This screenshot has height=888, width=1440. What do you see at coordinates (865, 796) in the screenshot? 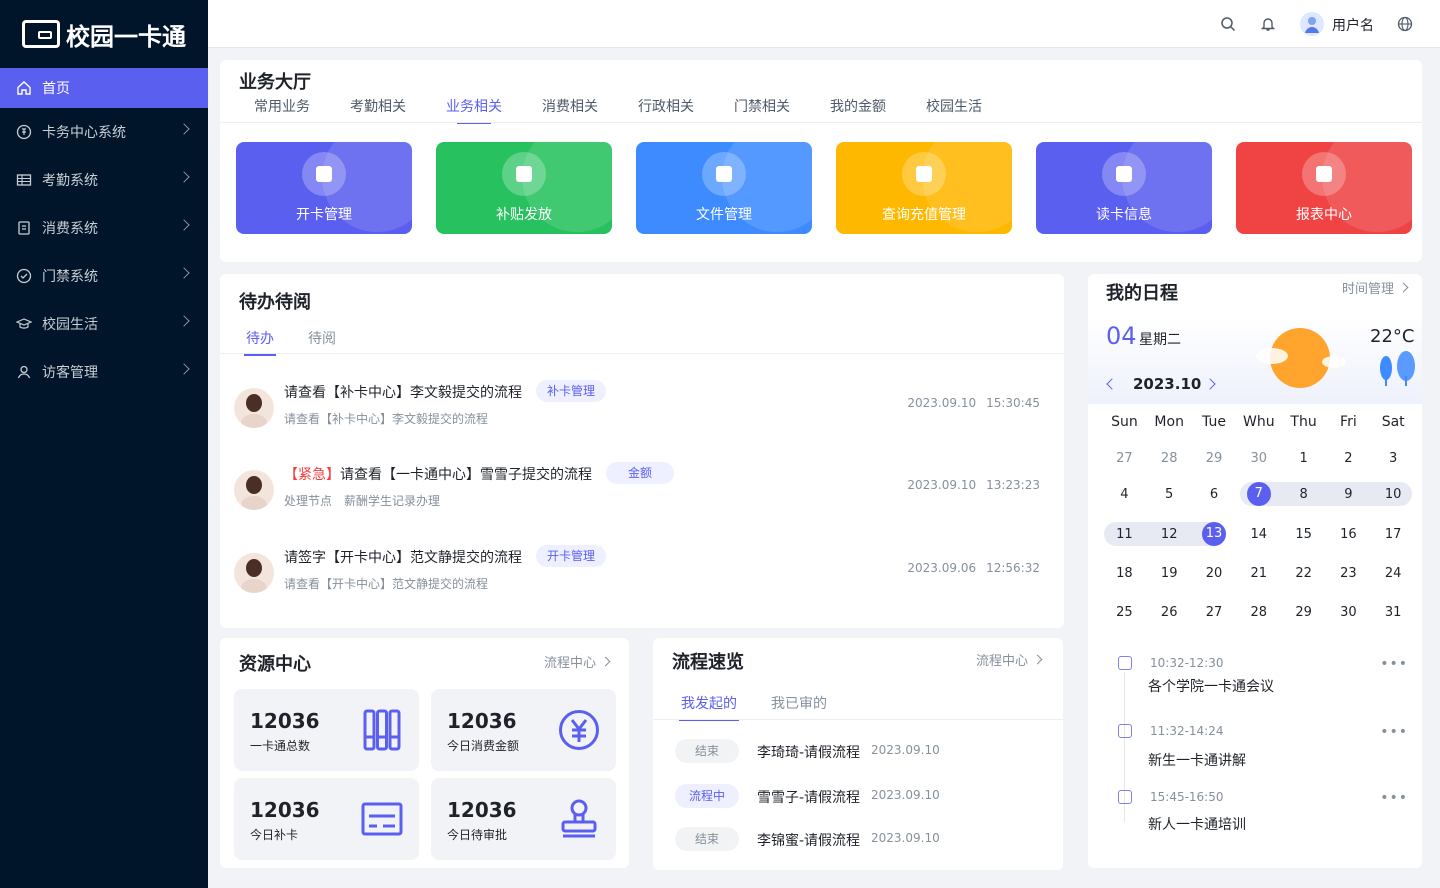
I see `flow-row: 流程中 雪雪子-请假流程 2023.09.10` at bounding box center [865, 796].